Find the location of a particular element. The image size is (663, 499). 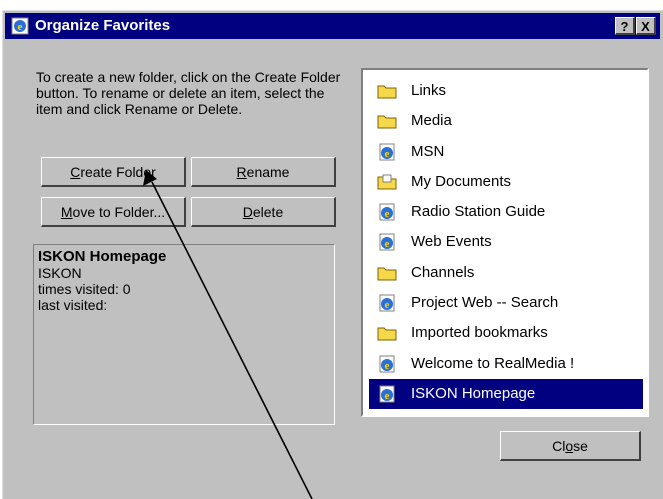

favorites-list-item-label: Channels is located at coordinates (443, 272).